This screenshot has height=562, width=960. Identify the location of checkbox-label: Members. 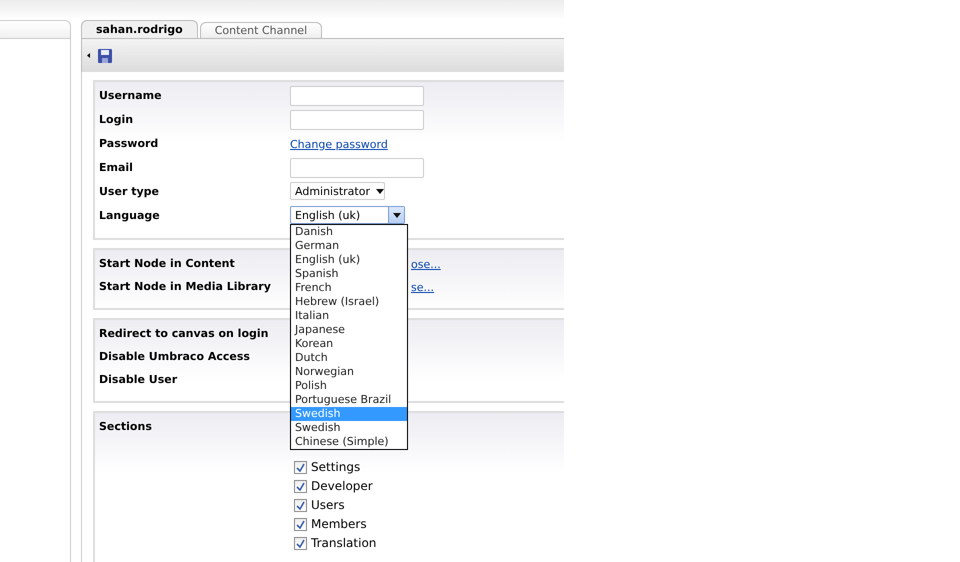
(429, 524).